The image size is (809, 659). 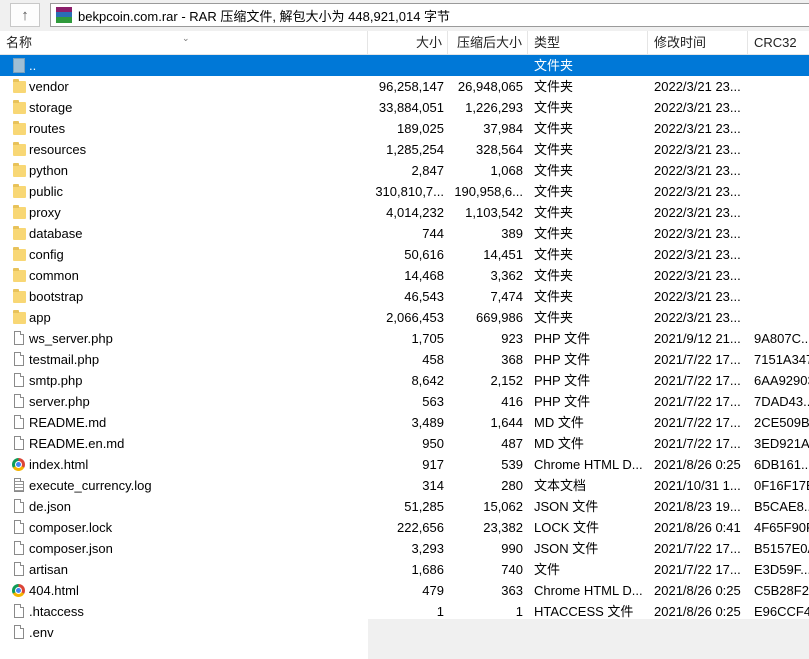 What do you see at coordinates (433, 443) in the screenshot?
I see `file-size: 950` at bounding box center [433, 443].